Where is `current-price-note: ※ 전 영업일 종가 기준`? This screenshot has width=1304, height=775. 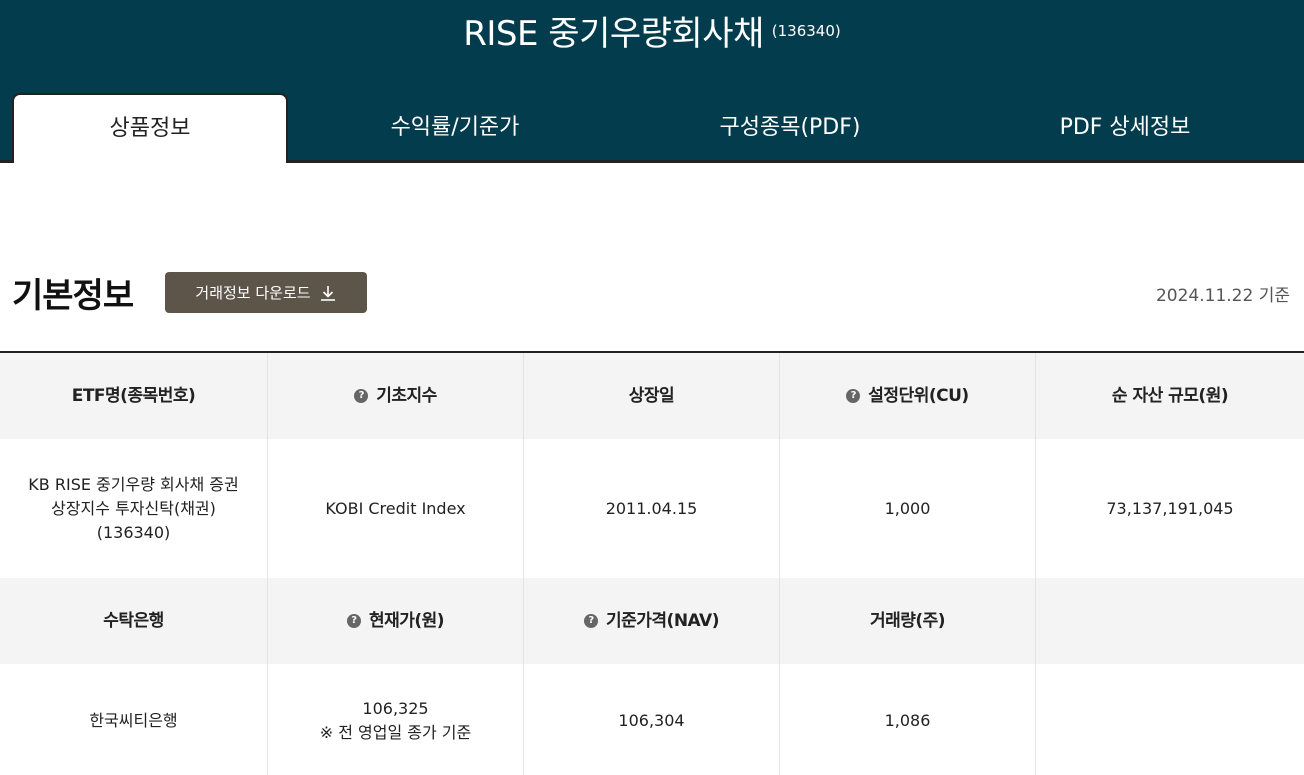
current-price-note: ※ 전 영업일 종가 기준 is located at coordinates (395, 732).